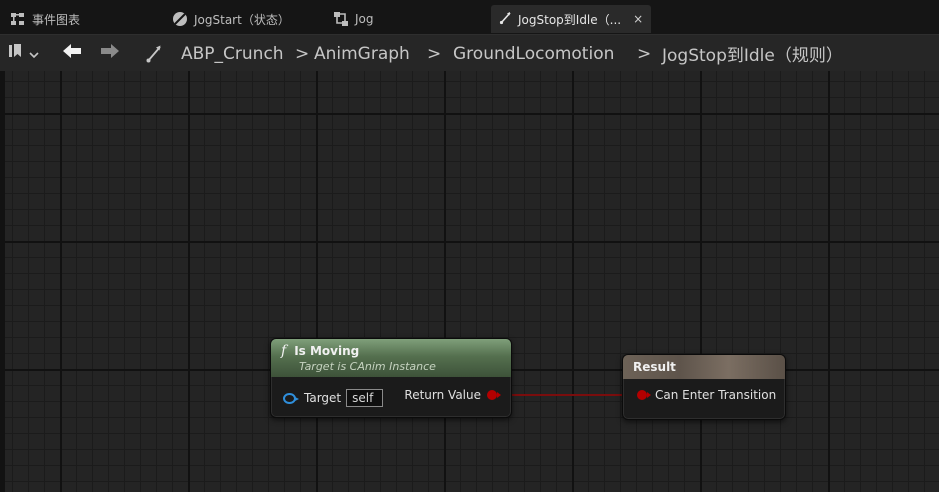 This screenshot has height=492, width=939. I want to click on tab-jog: Jog, so click(353, 19).